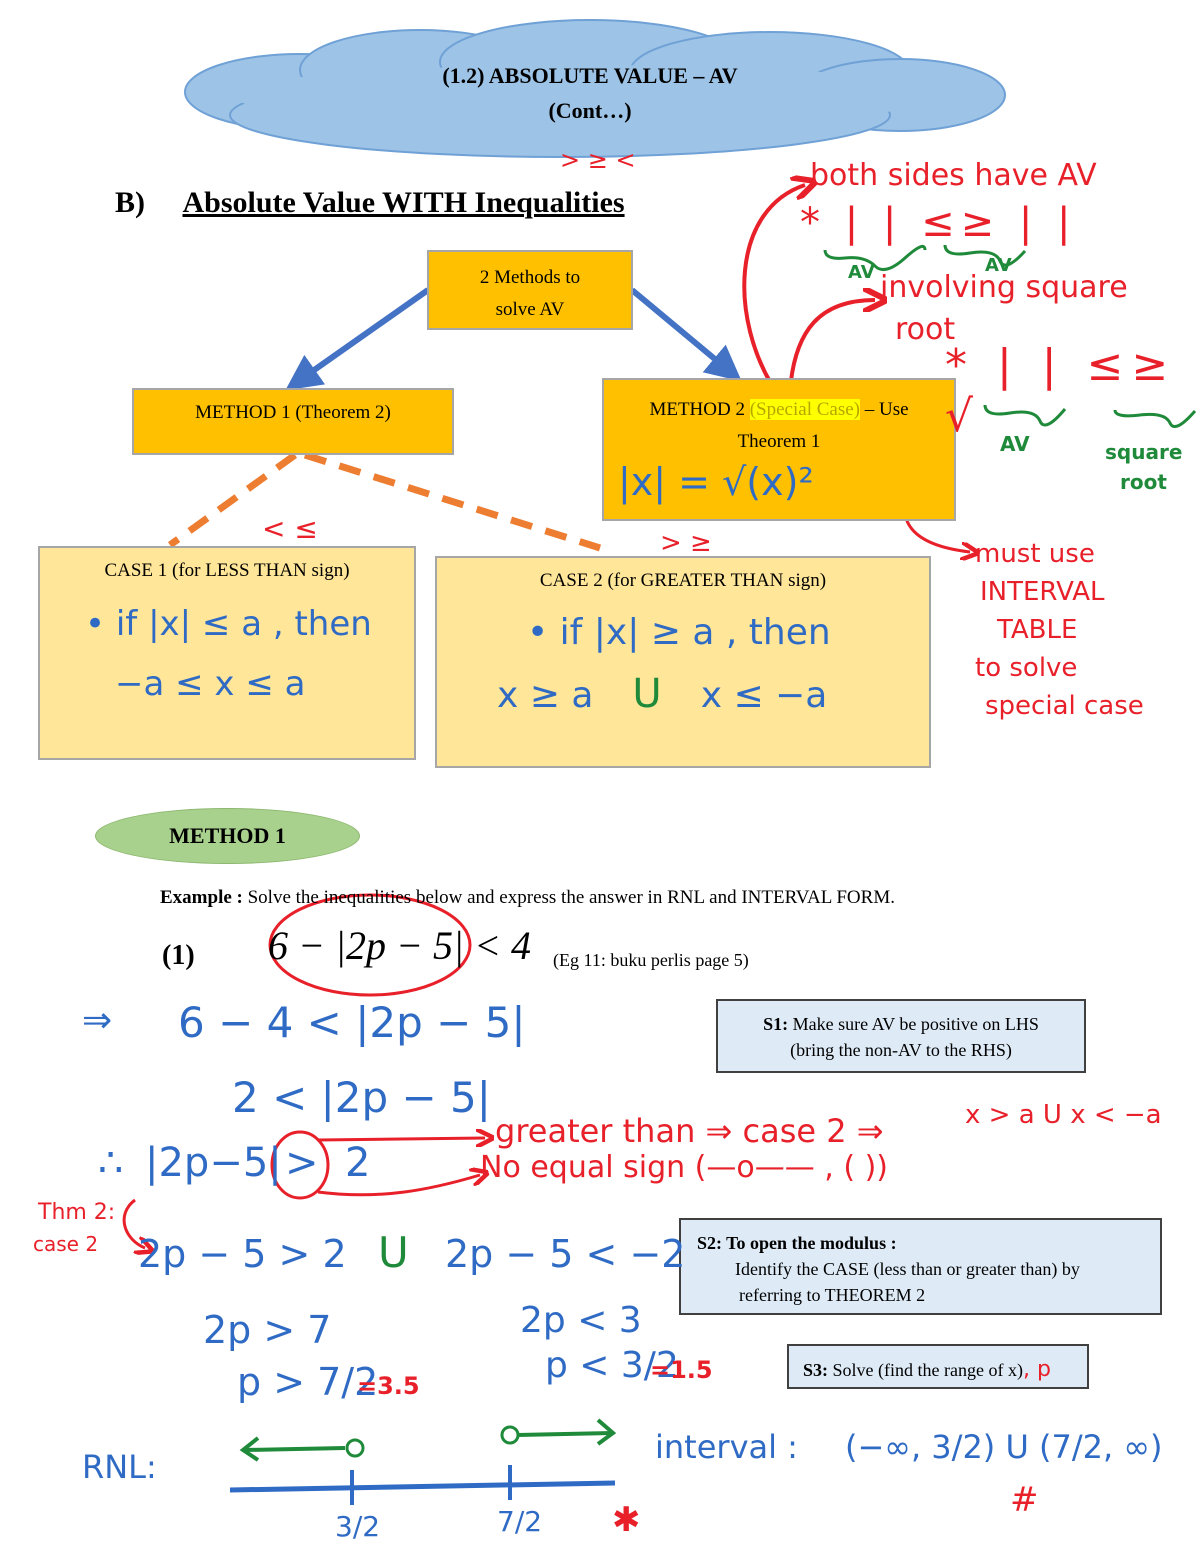  I want to click on split-left: 2p − 5 > 2, so click(242, 1254).